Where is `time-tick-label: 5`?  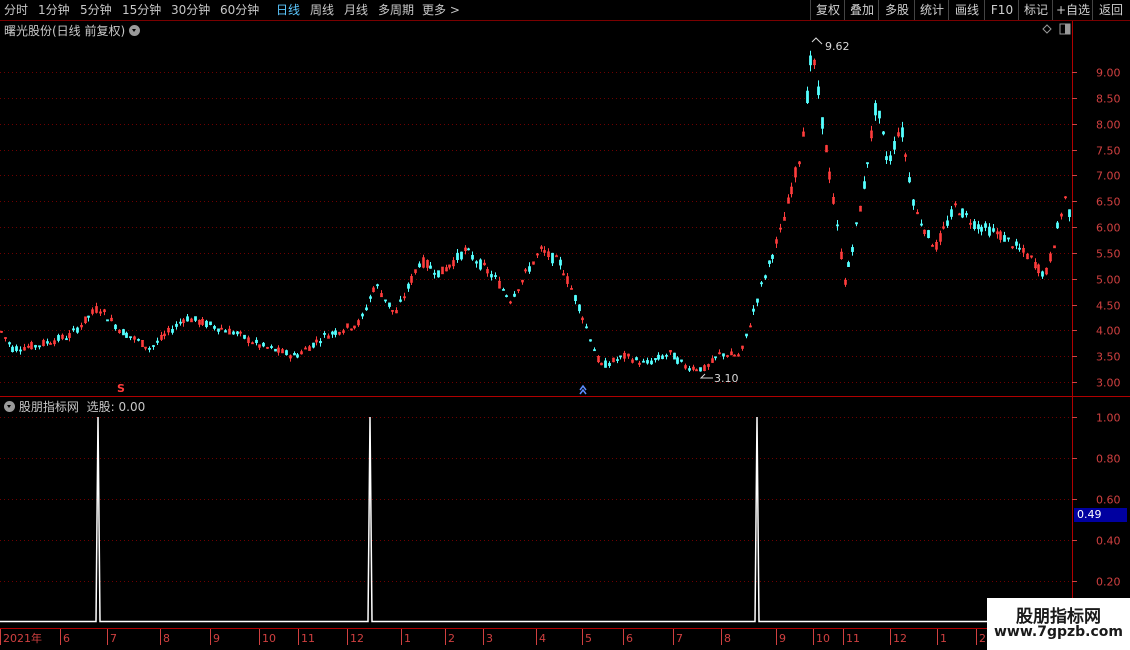 time-tick-label: 5 is located at coordinates (588, 638).